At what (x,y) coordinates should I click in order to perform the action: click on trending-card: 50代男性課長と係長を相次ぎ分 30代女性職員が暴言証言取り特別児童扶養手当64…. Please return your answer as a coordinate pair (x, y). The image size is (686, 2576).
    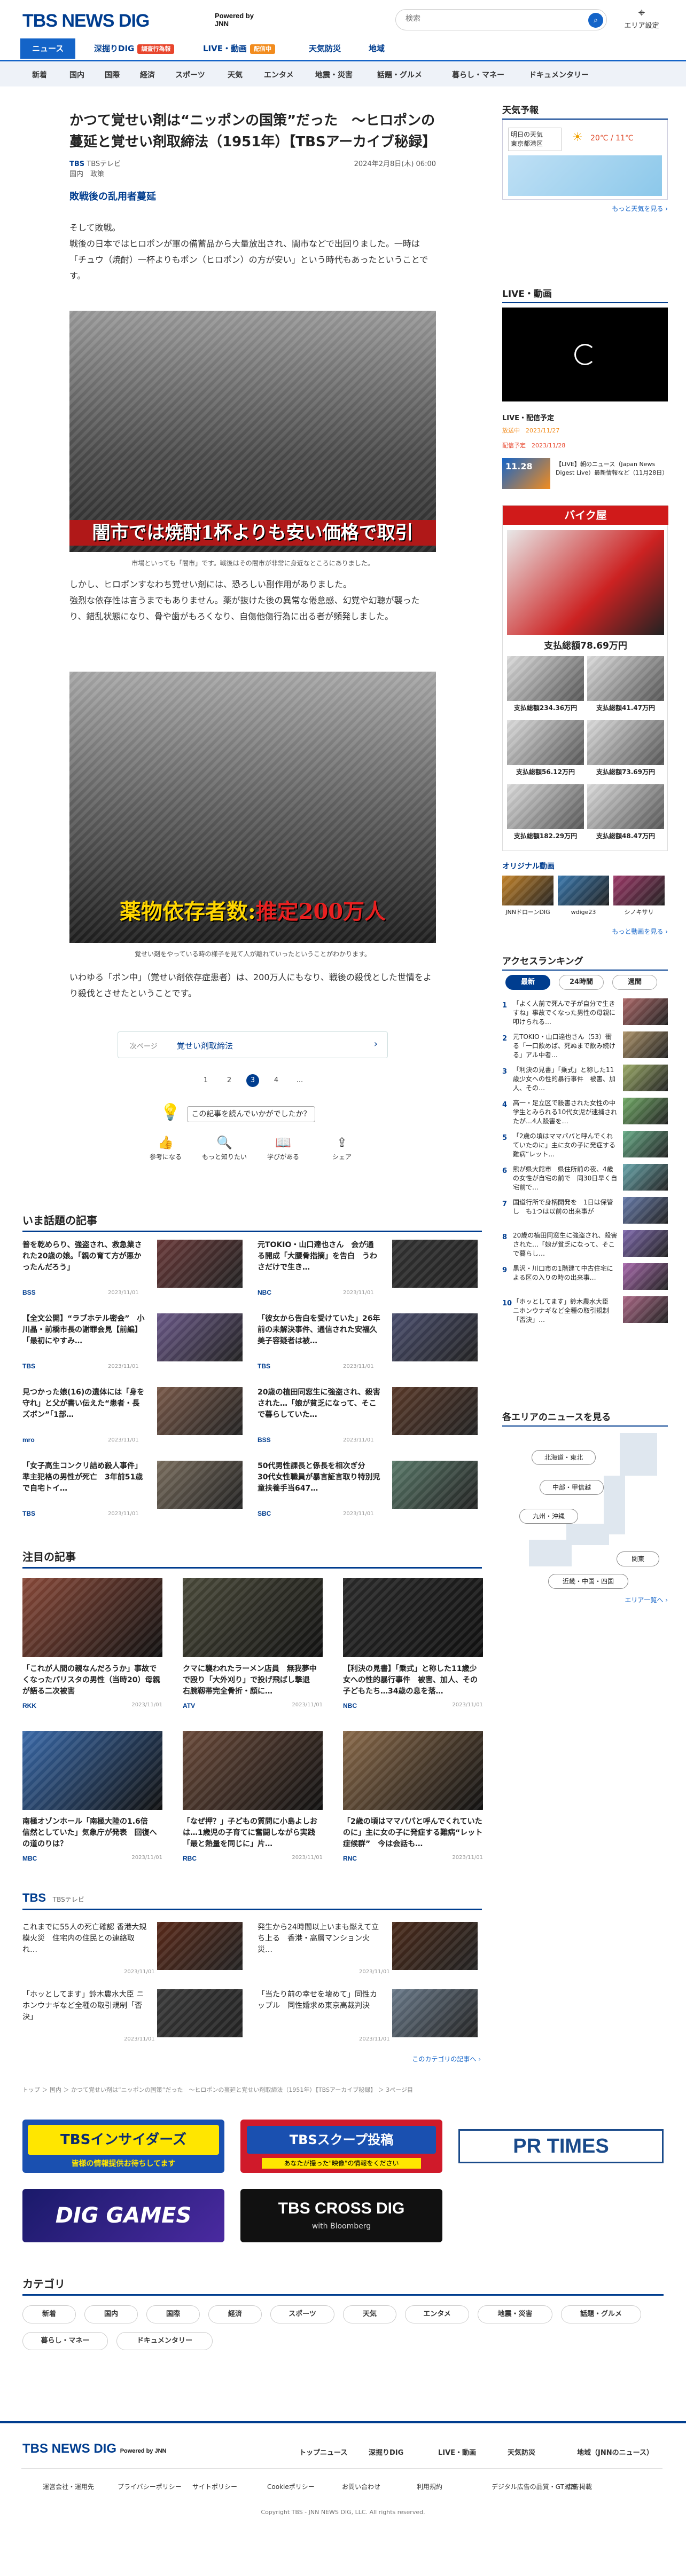
    Looking at the image, I should click on (370, 1492).